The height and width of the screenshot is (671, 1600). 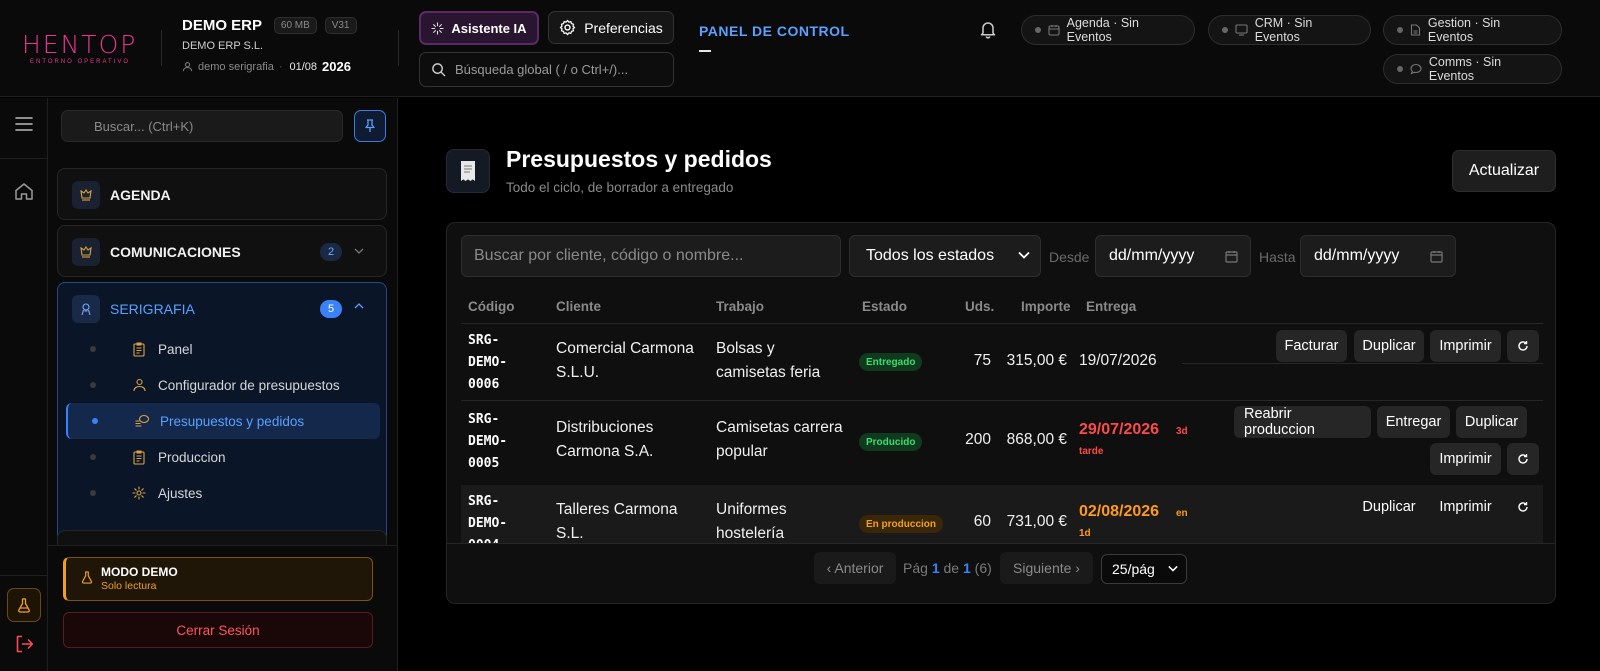 I want to click on flask-icon, so click(x=87, y=577).